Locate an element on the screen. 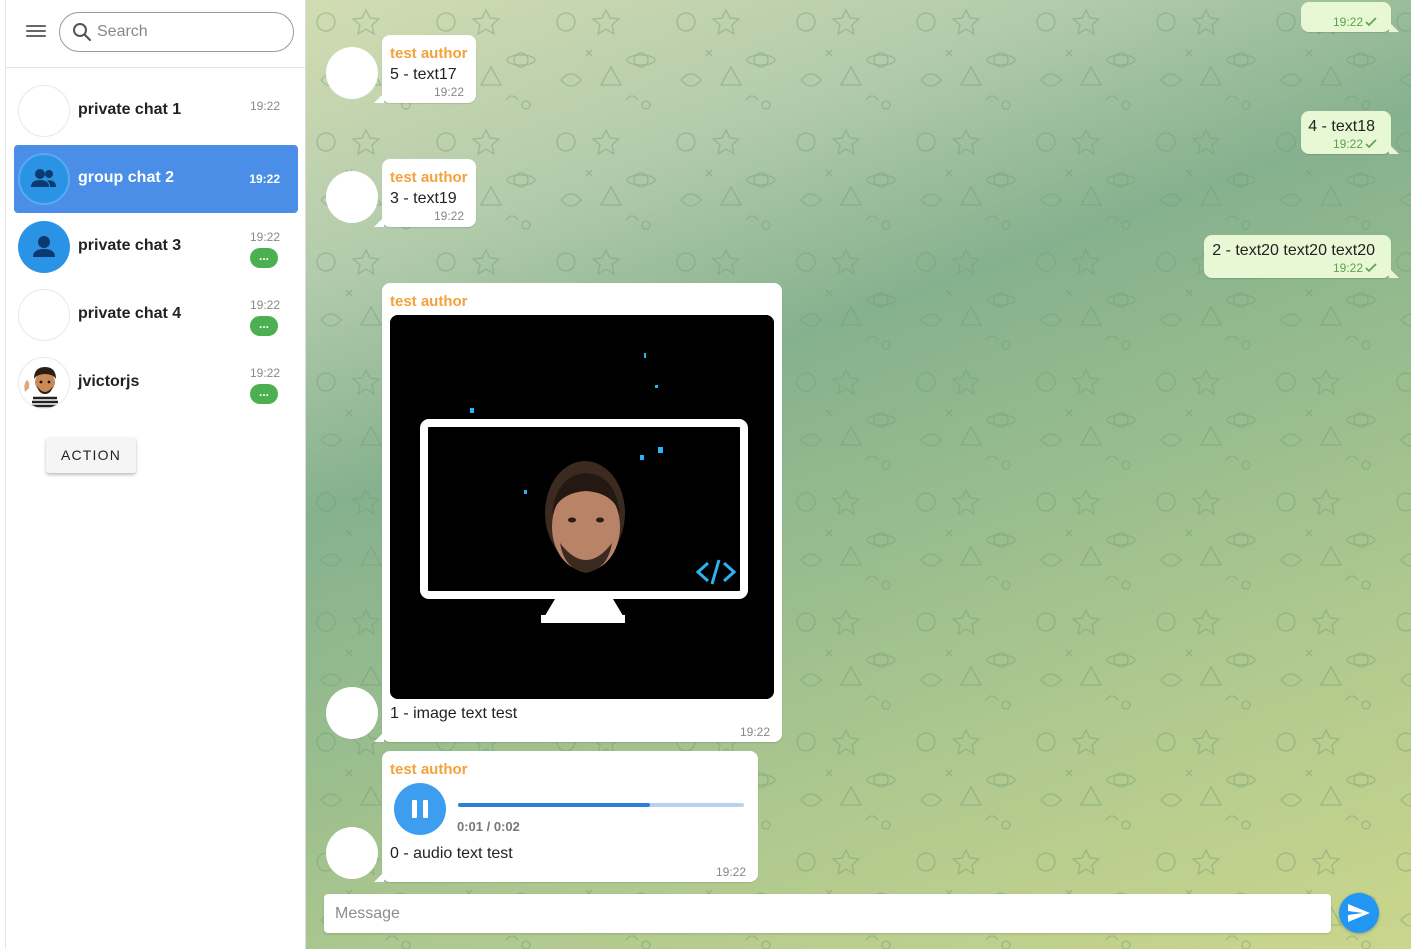 This screenshot has width=1411, height=949. chat-item-private-chat-1: private chat 1 19:22 is located at coordinates (156, 111).